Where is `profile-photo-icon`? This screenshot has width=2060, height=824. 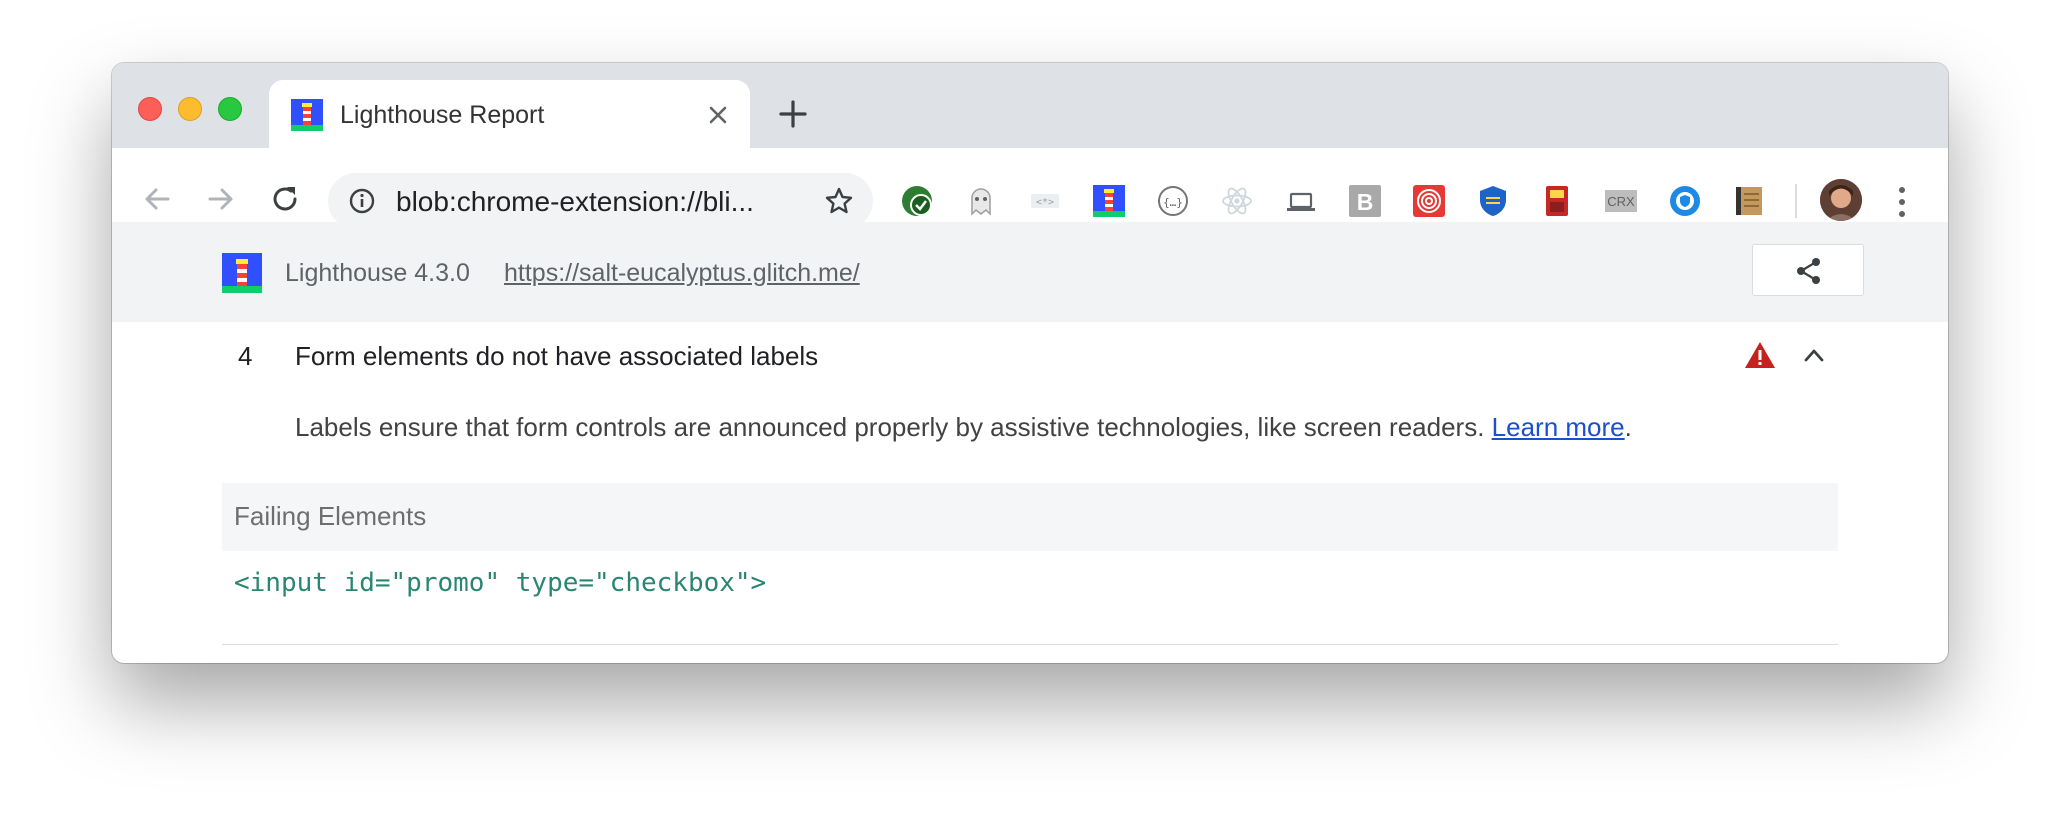
profile-photo-icon is located at coordinates (1841, 200).